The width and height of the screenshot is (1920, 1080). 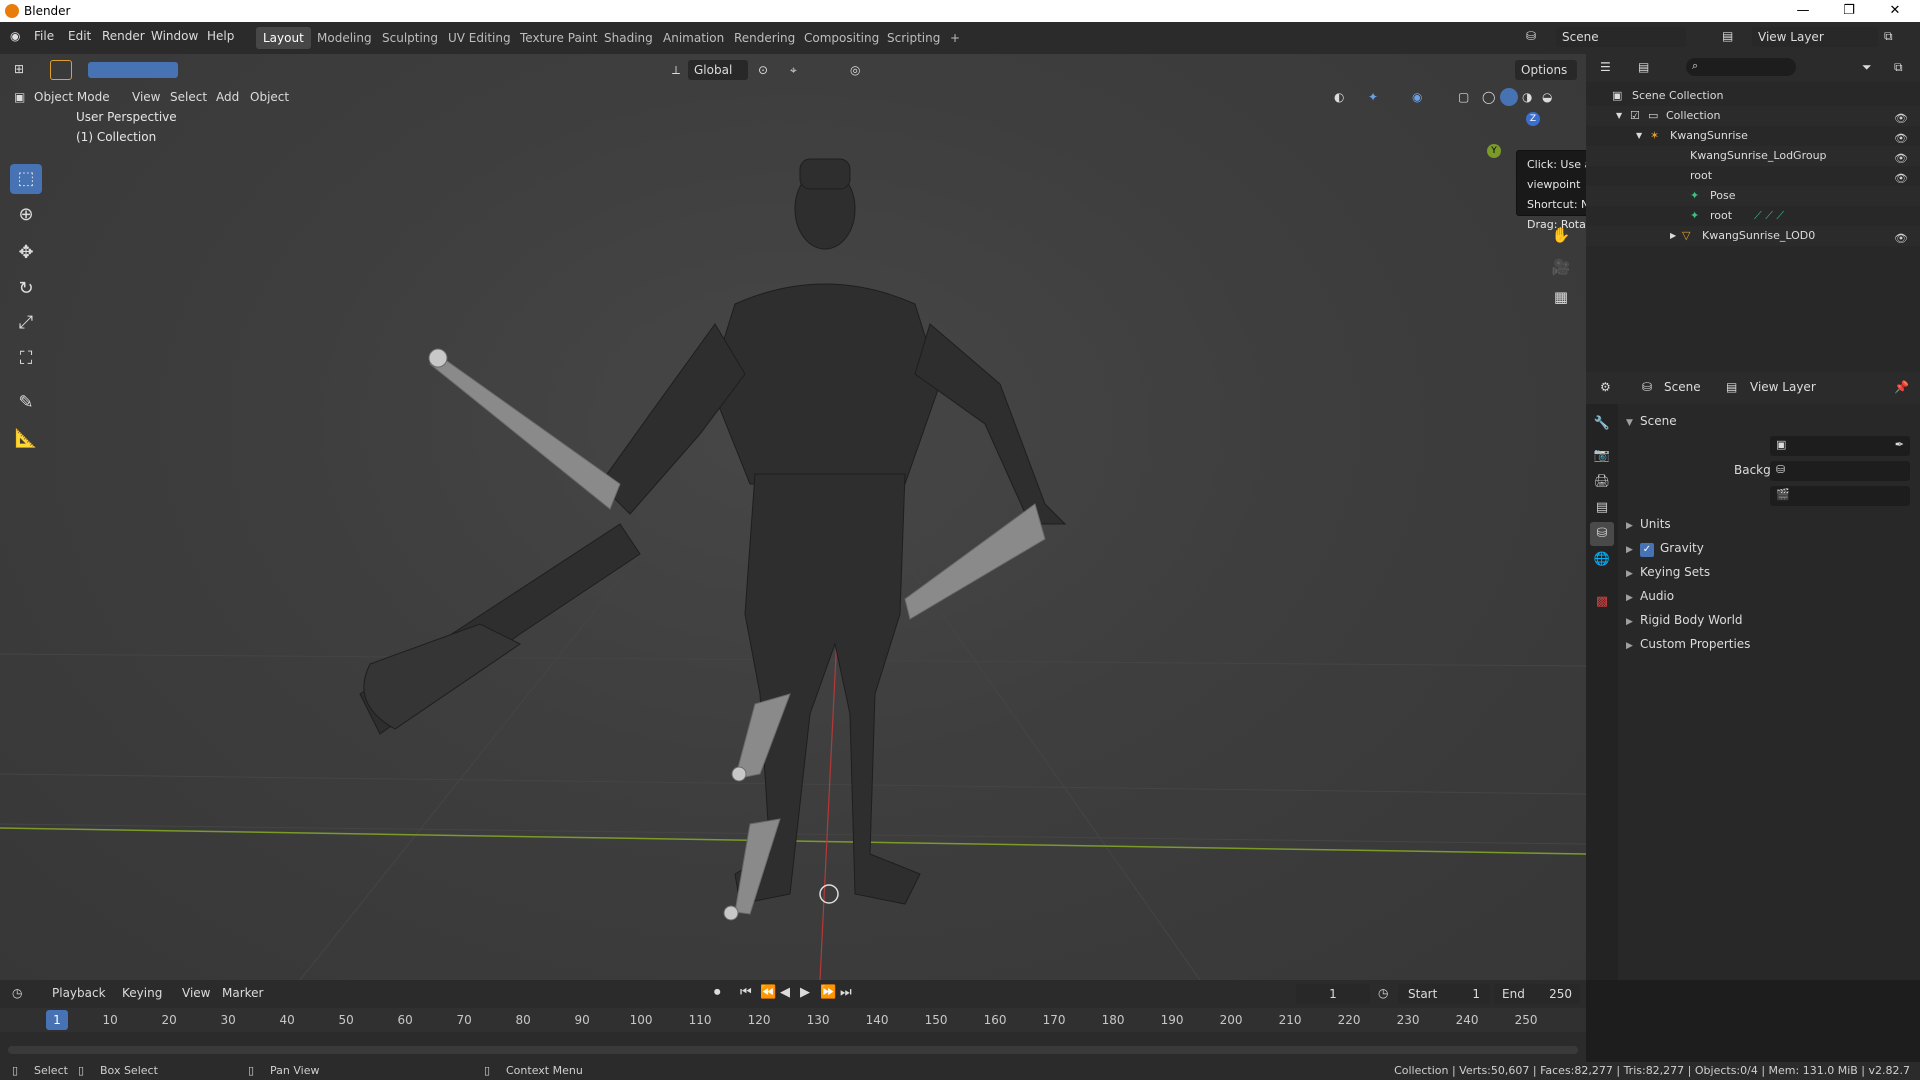 What do you see at coordinates (1602, 482) in the screenshot?
I see `output-tab-icon: 🖨` at bounding box center [1602, 482].